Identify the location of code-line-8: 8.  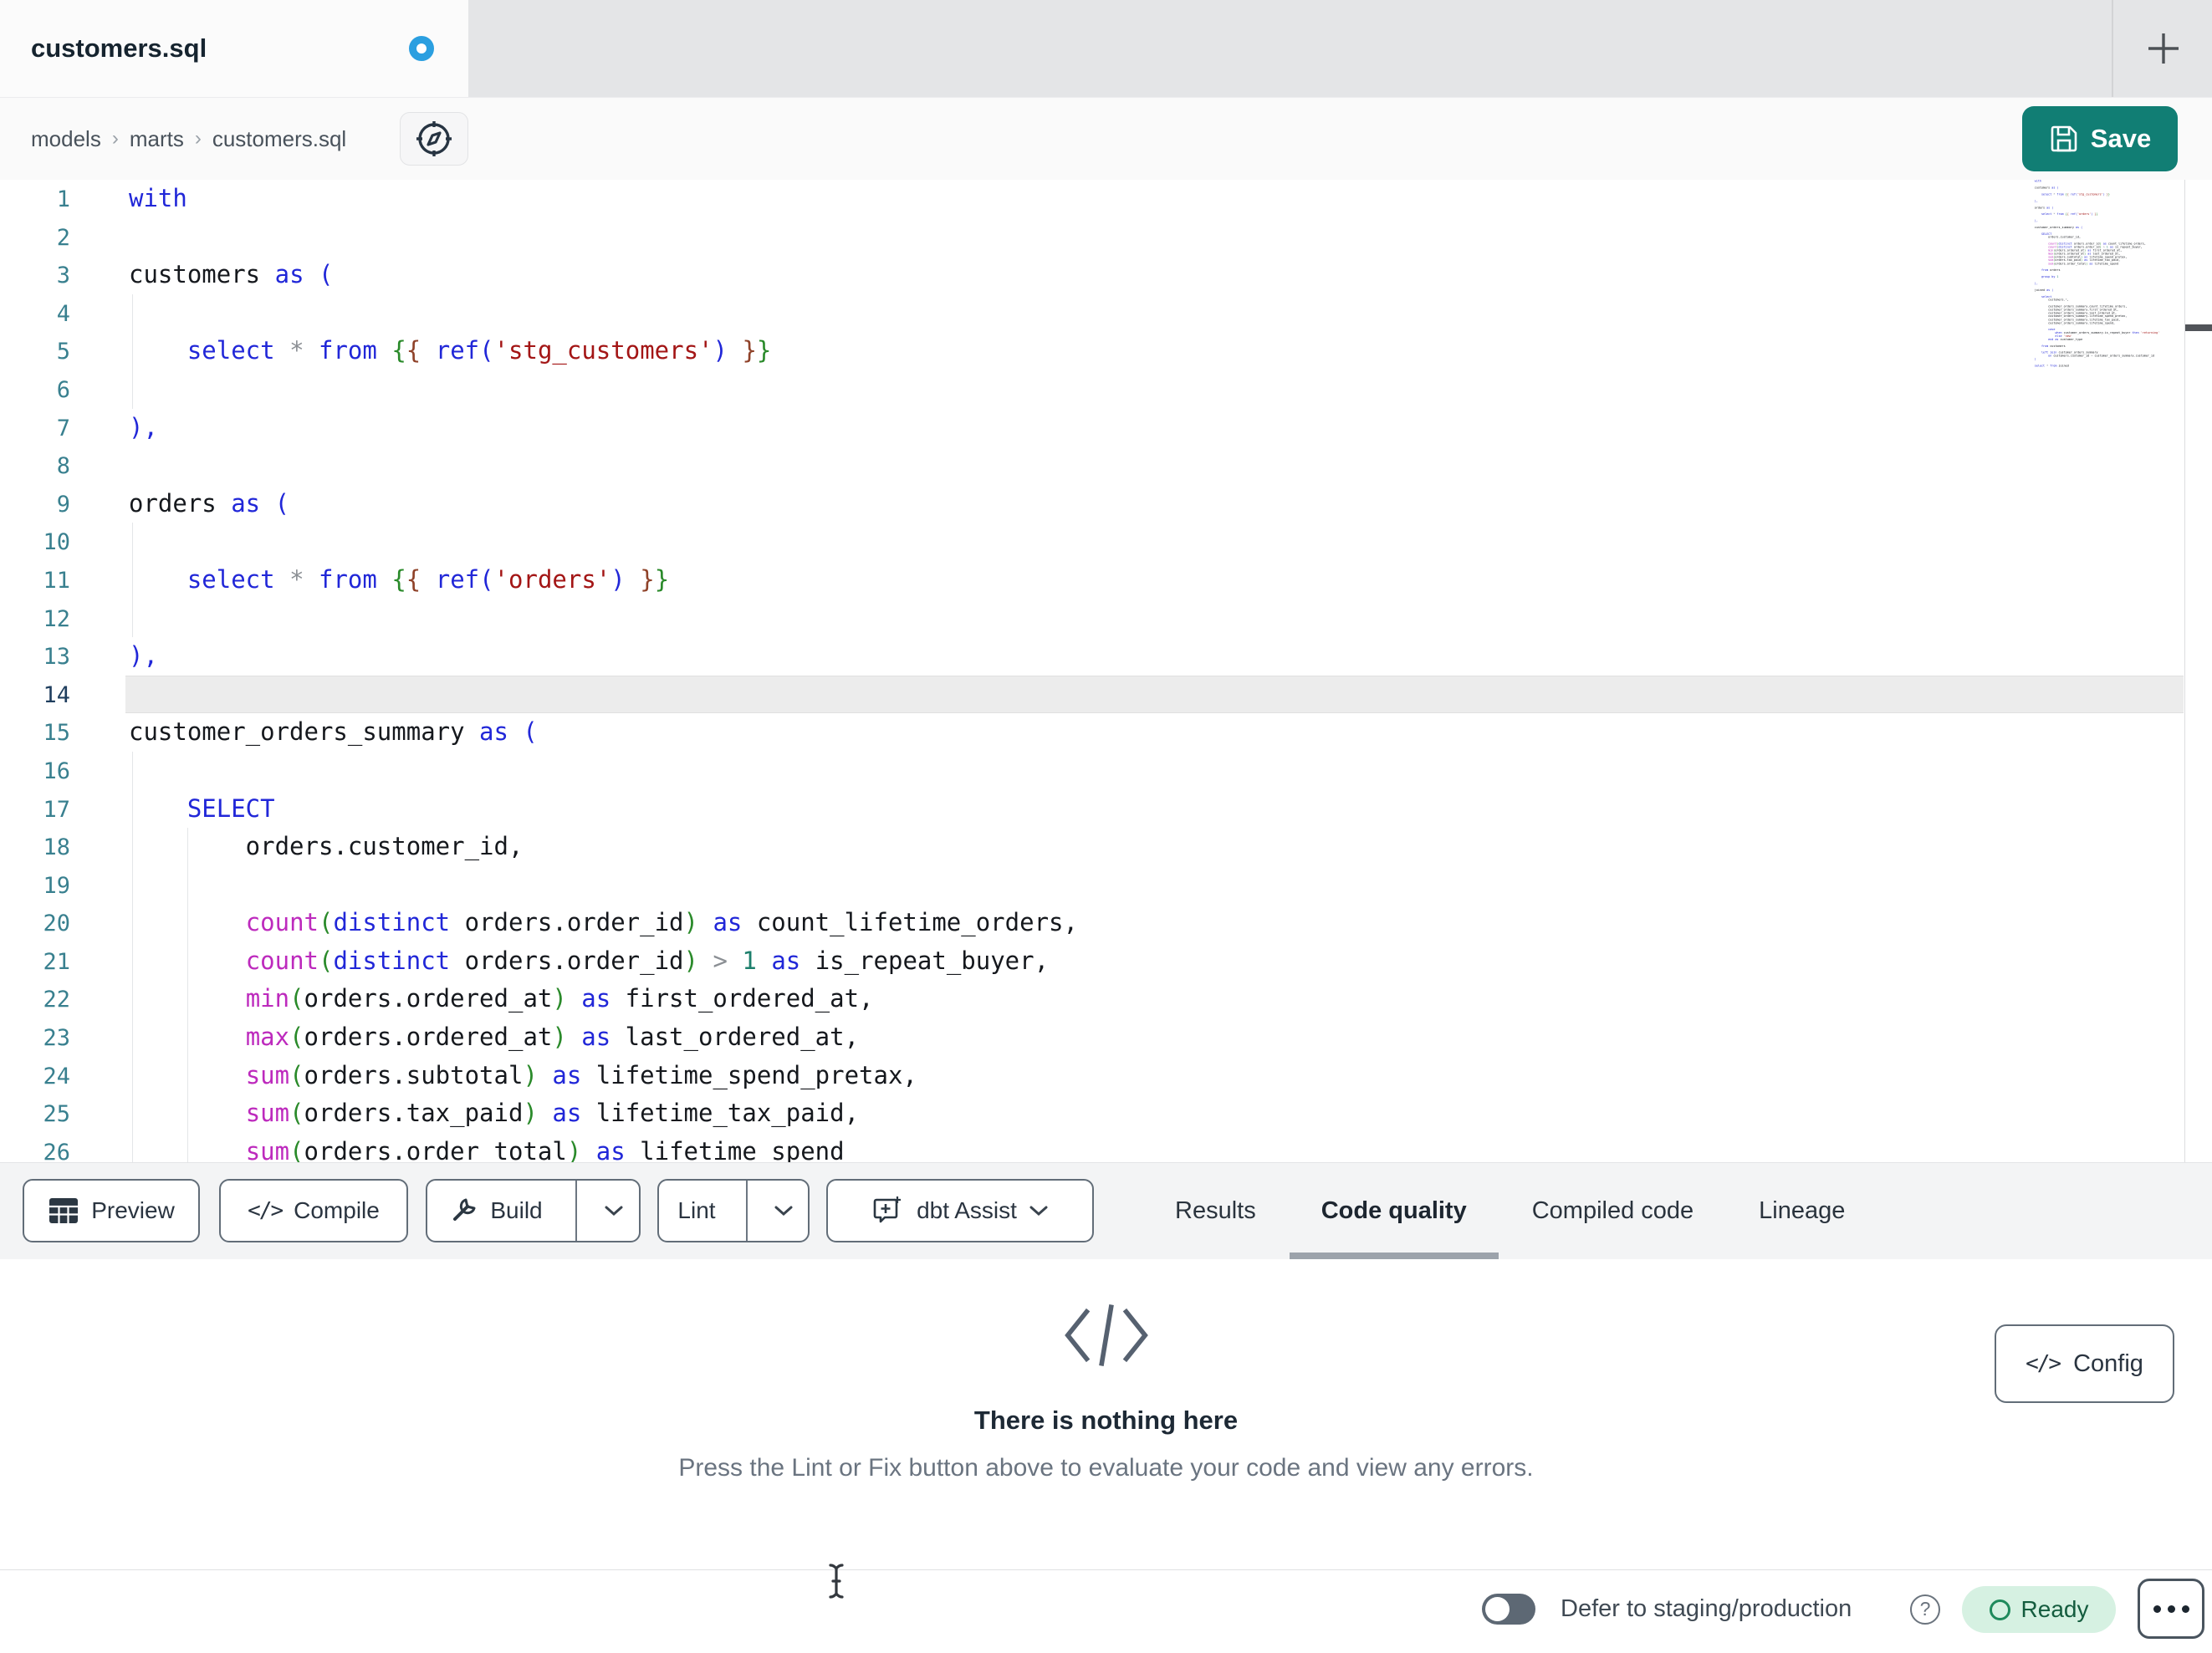
(1106, 465).